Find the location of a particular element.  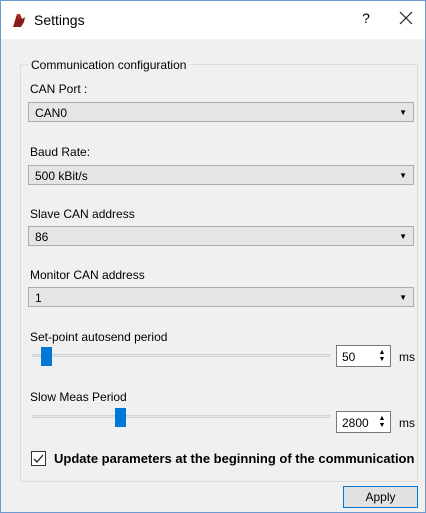

baud-rate-label: Baud Rate: is located at coordinates (60, 152).